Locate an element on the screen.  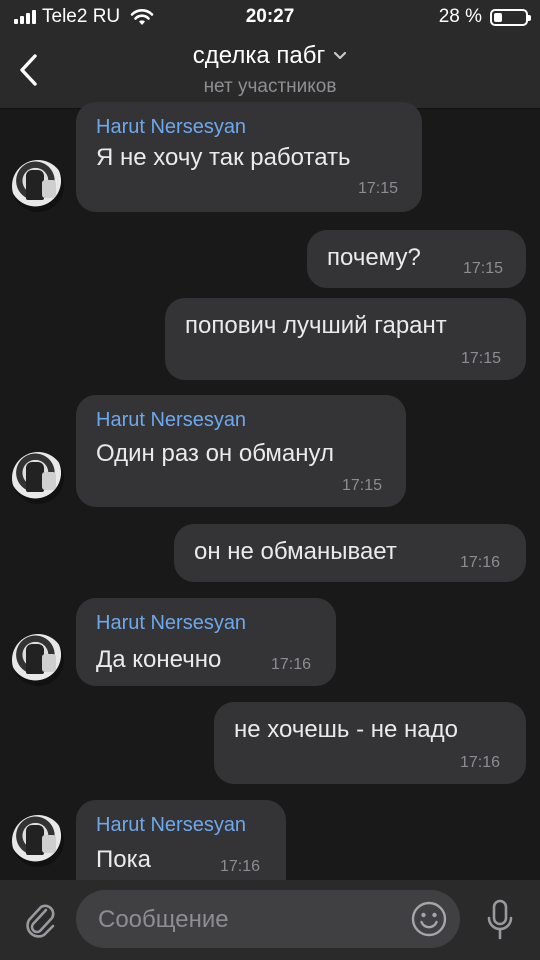
battery-status: 28 % is located at coordinates (484, 17).